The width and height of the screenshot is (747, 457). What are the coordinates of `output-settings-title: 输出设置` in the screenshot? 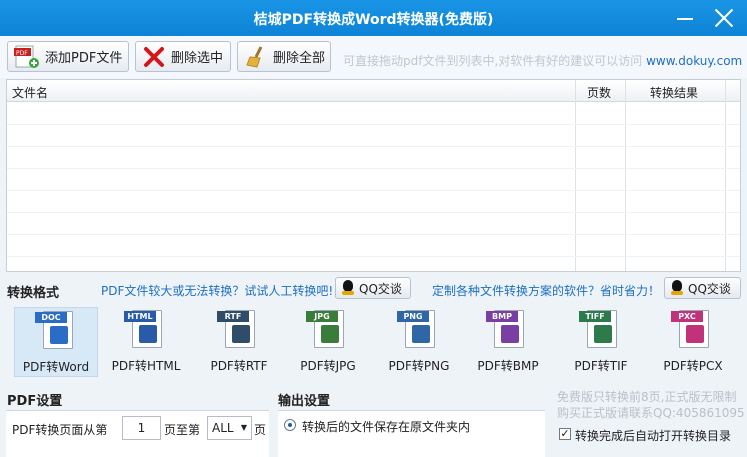 It's located at (304, 401).